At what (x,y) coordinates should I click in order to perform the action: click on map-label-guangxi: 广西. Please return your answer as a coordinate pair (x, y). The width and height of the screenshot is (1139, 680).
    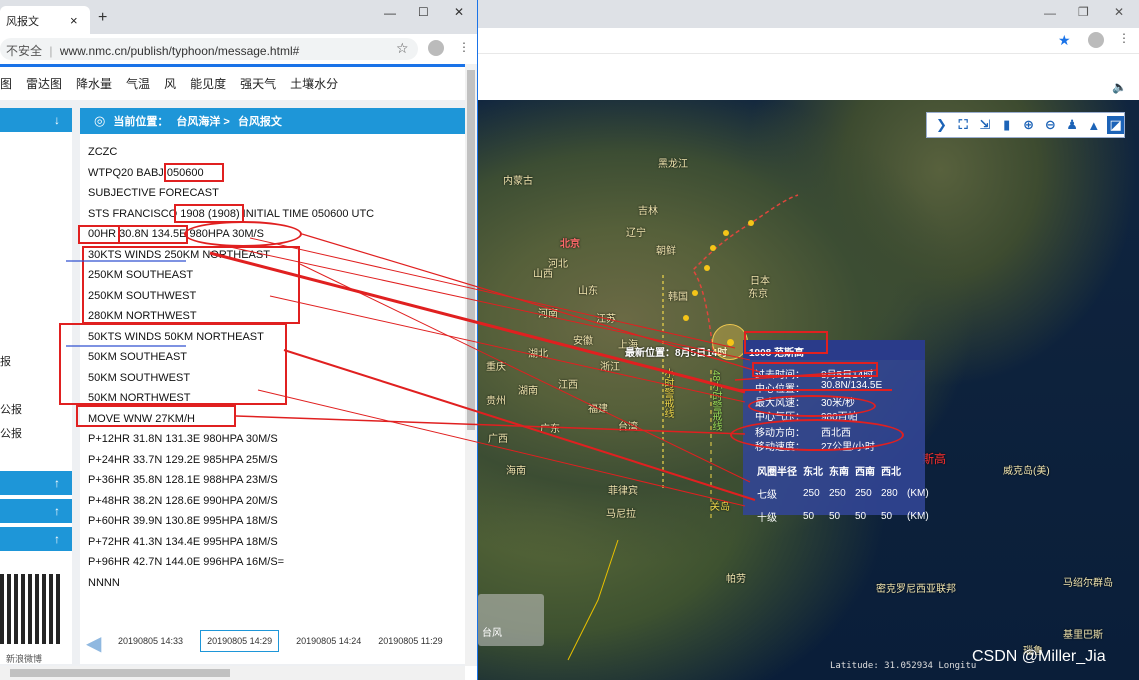
    Looking at the image, I should click on (498, 439).